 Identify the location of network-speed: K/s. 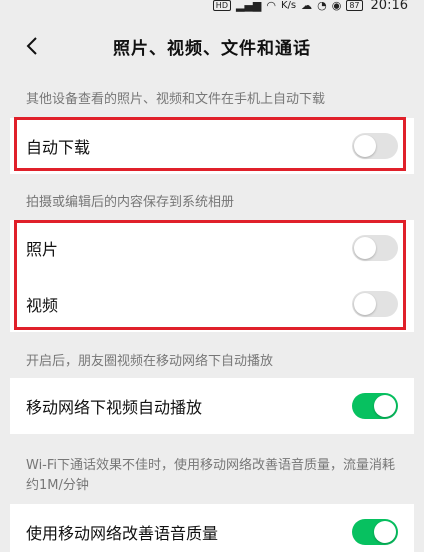
(288, 5).